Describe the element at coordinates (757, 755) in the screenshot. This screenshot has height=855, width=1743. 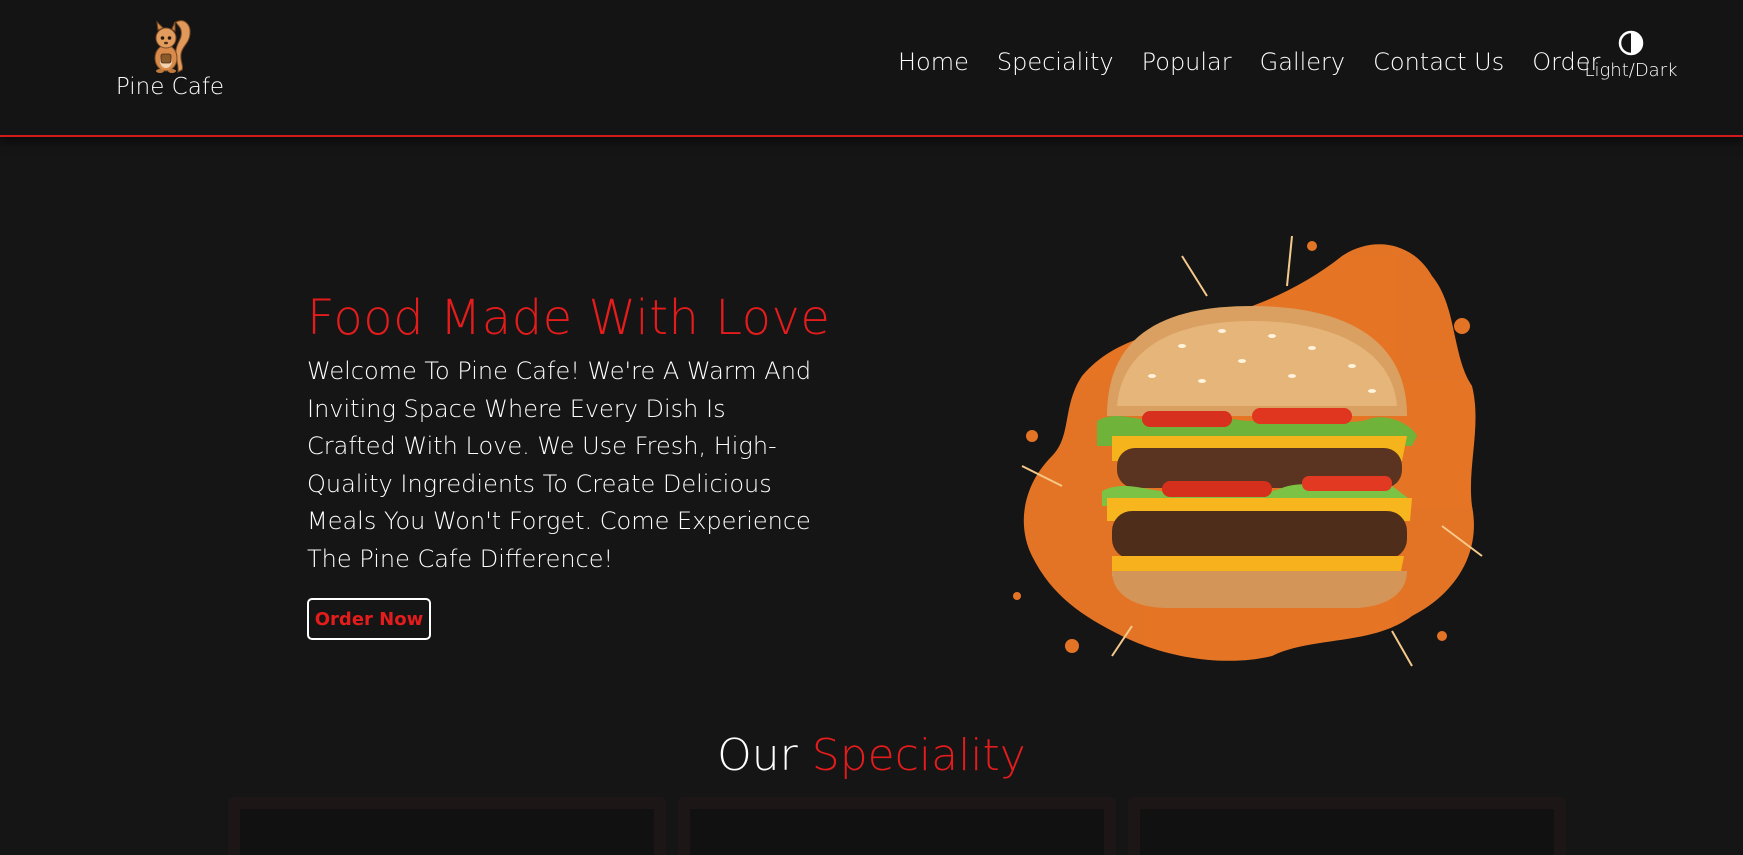
I see `speciality-title-prefix: Our` at that location.